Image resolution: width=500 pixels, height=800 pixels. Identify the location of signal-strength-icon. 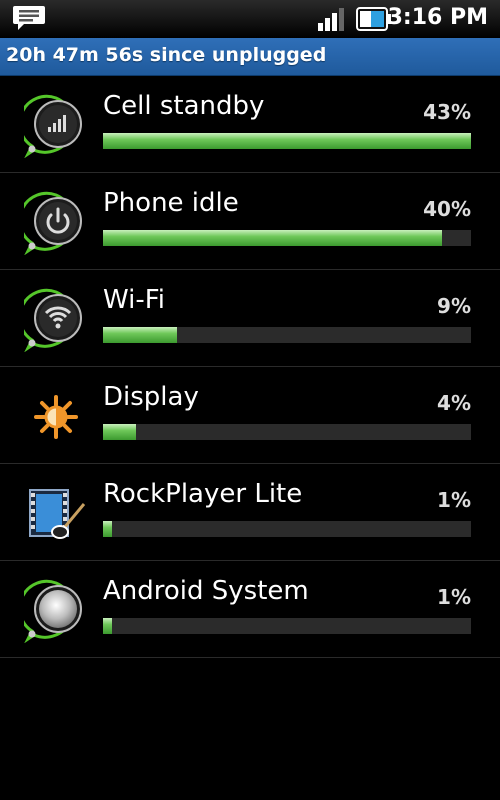
(331, 19).